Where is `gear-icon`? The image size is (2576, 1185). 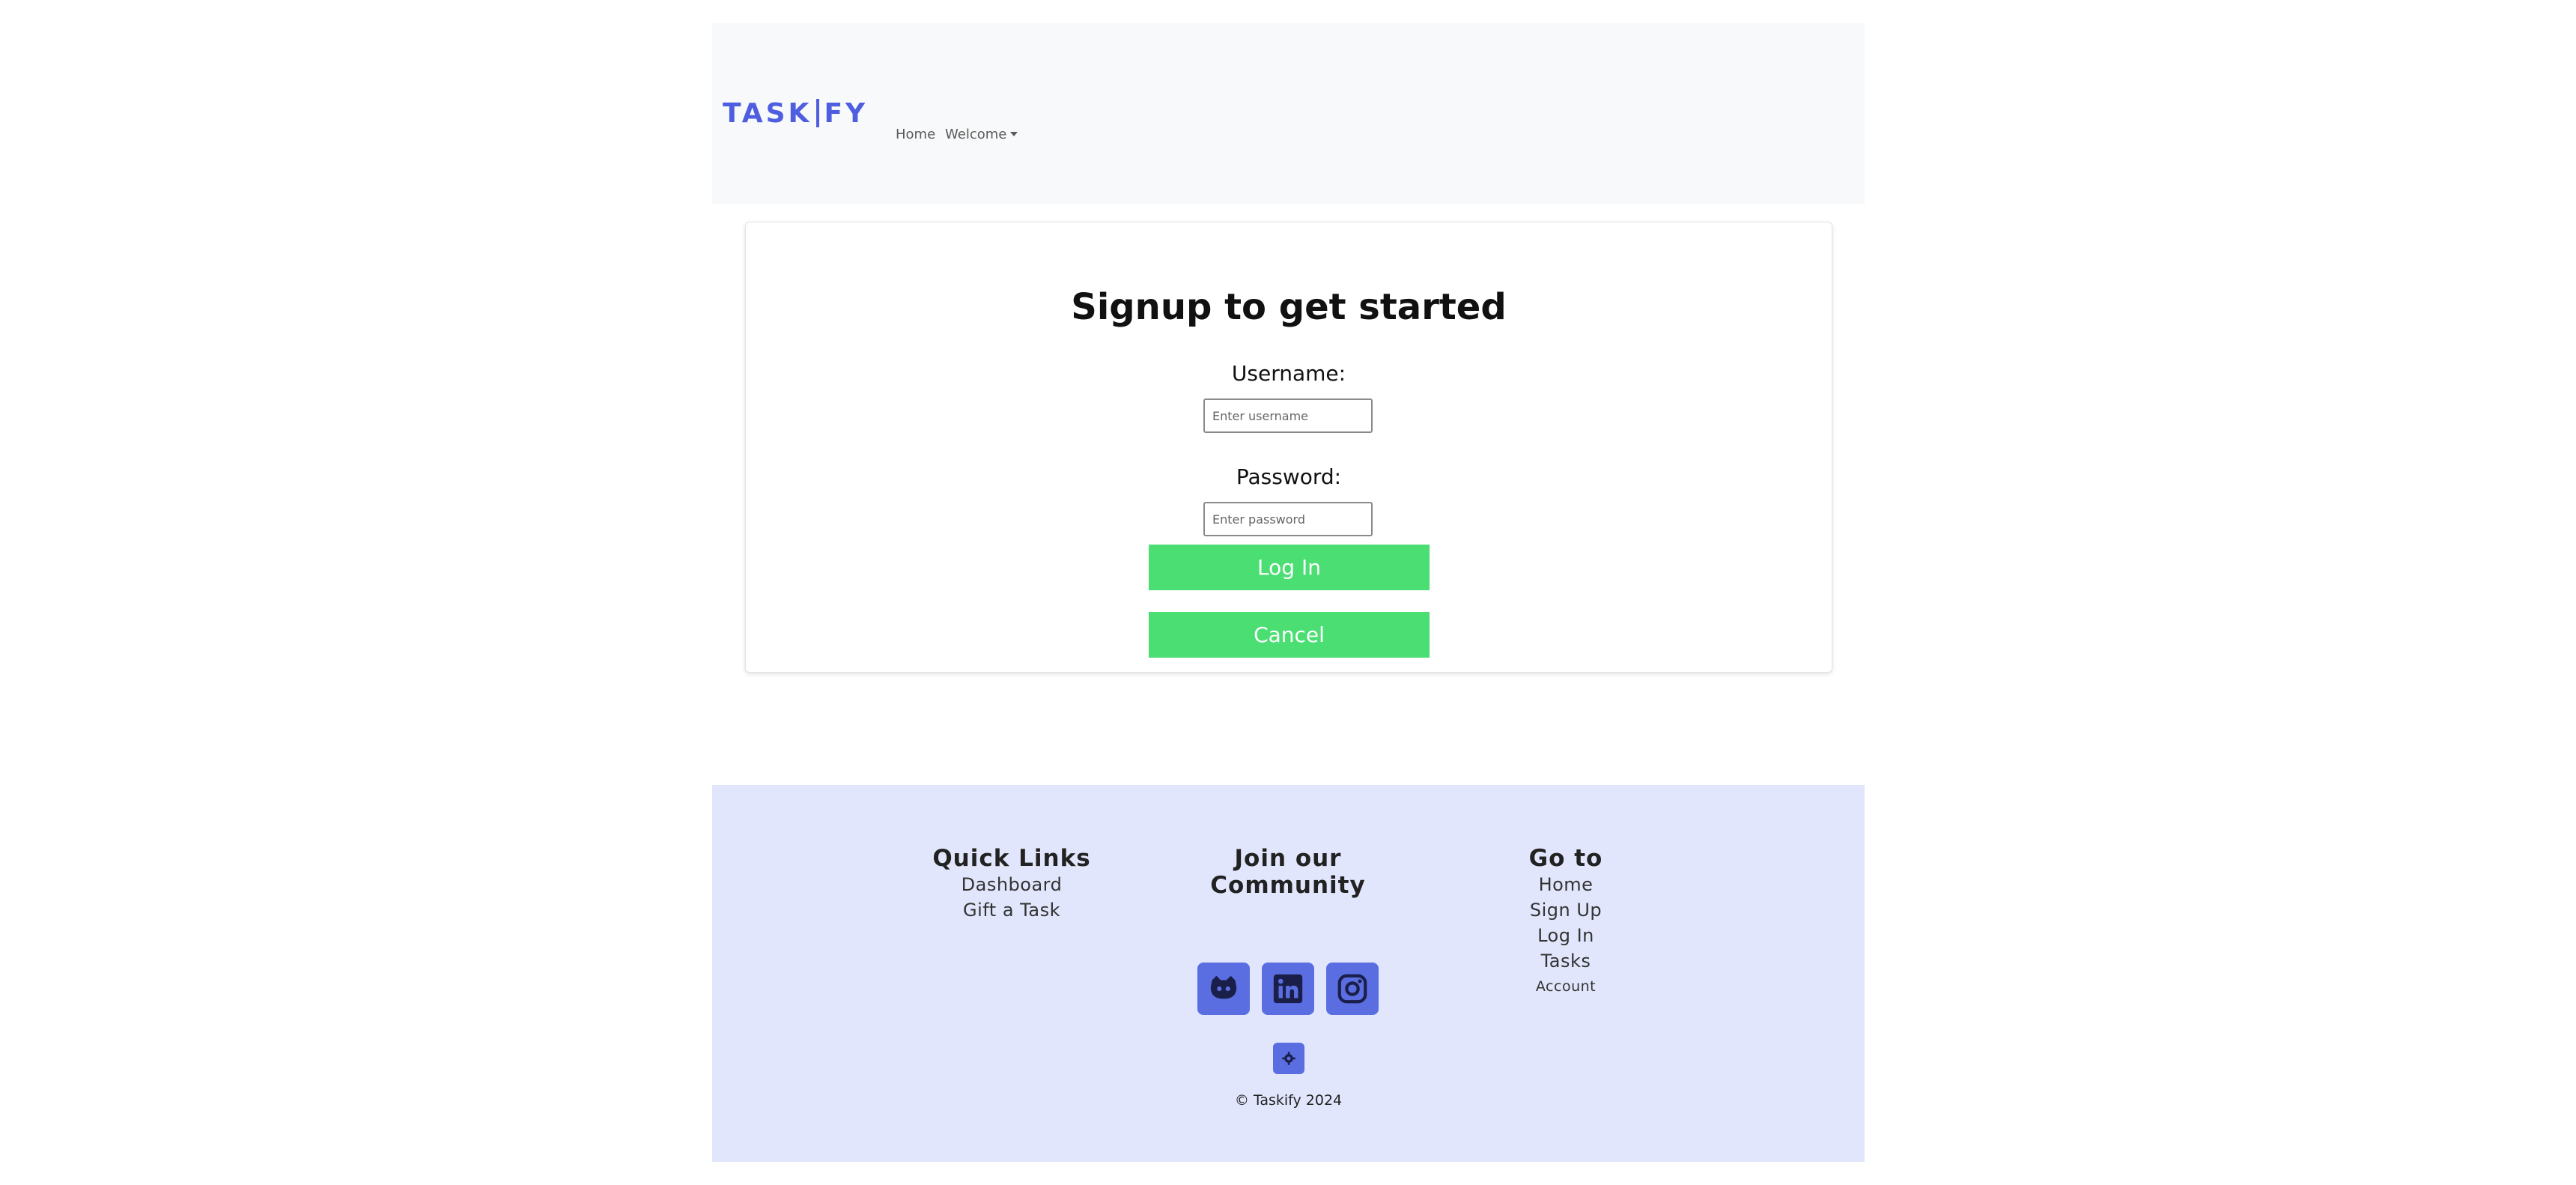 gear-icon is located at coordinates (1288, 1058).